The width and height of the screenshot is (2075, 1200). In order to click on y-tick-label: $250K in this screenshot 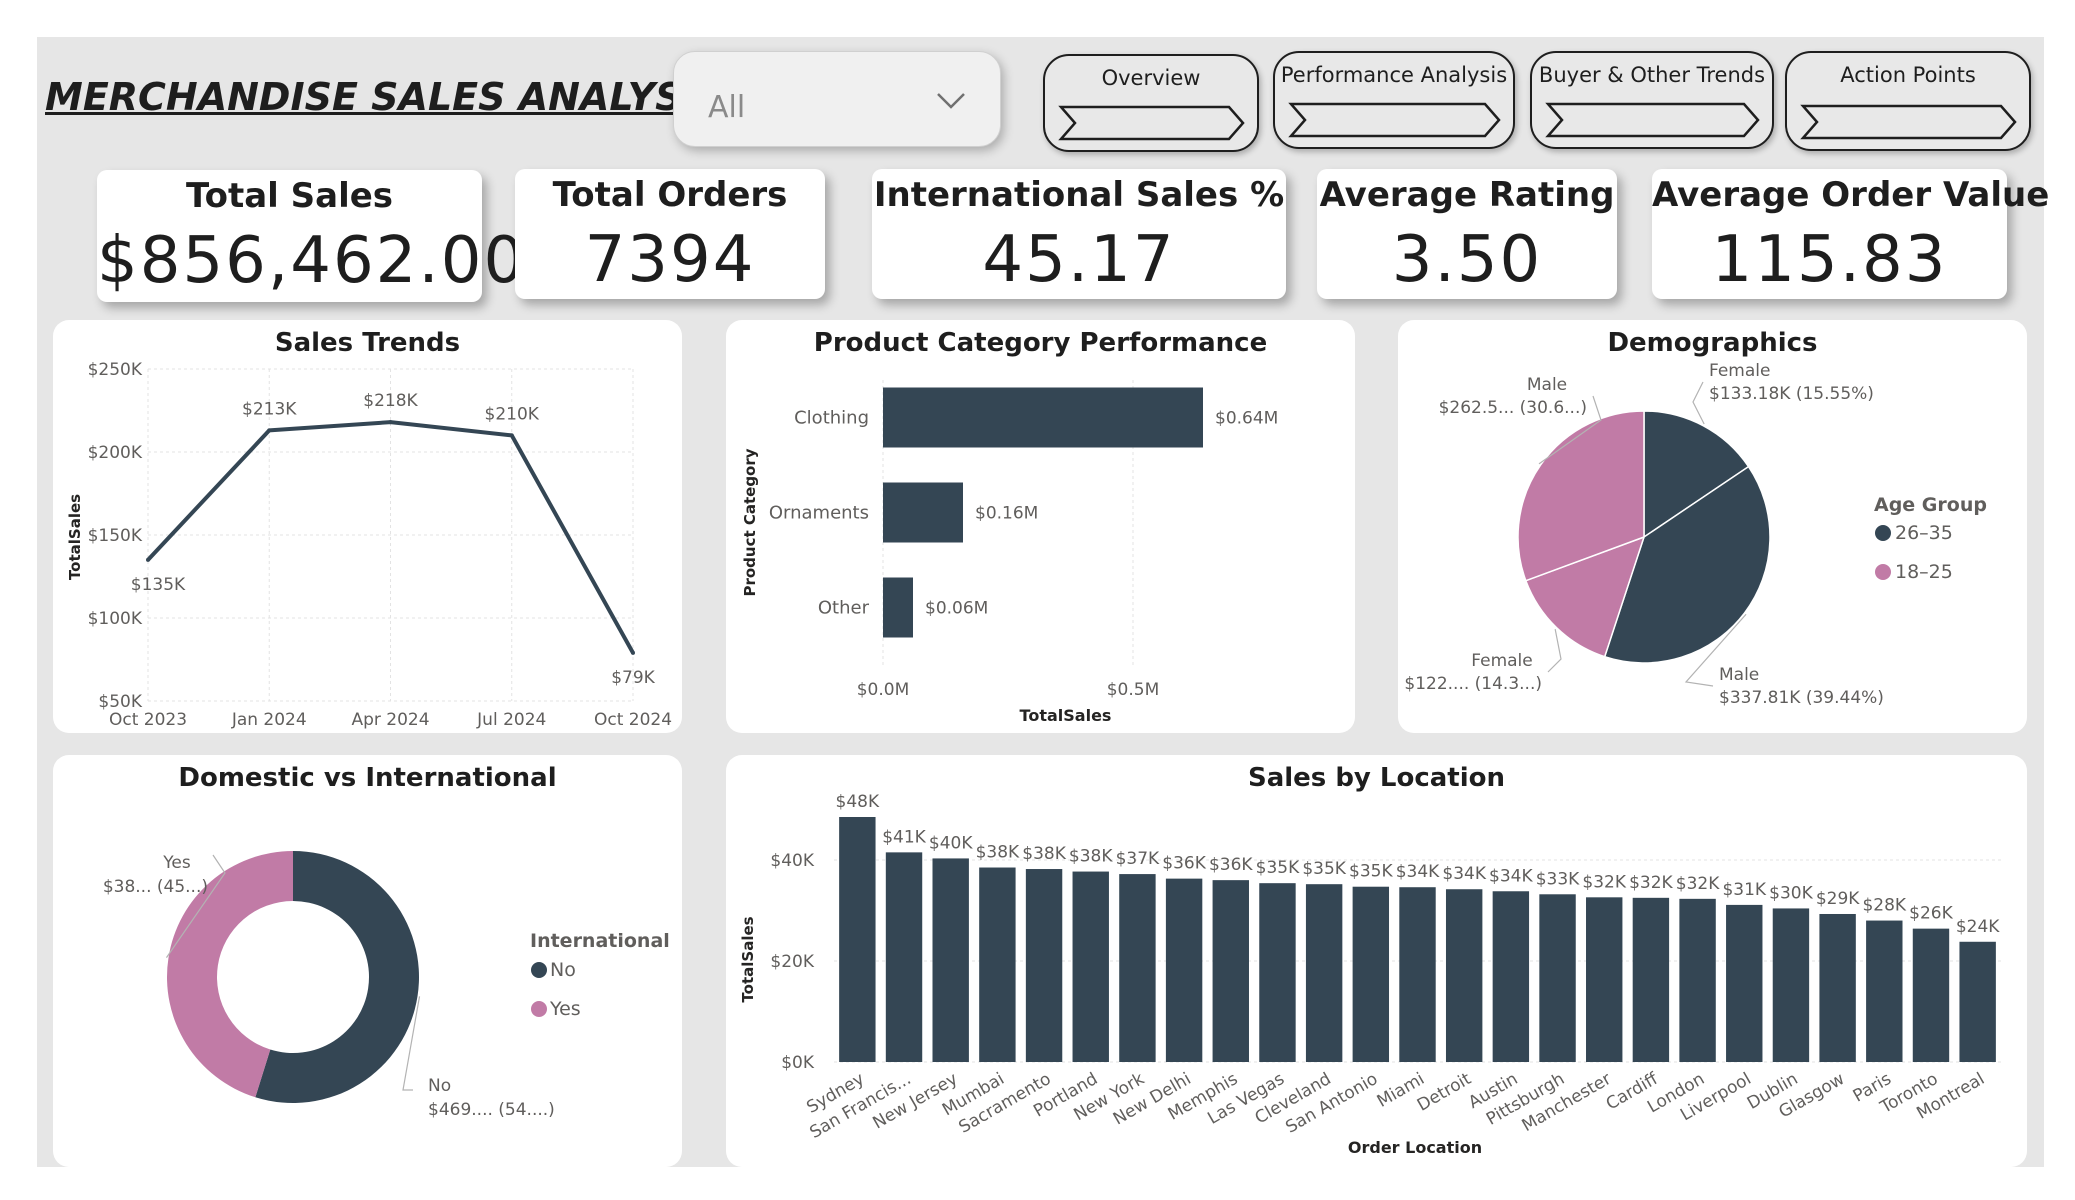, I will do `click(115, 370)`.